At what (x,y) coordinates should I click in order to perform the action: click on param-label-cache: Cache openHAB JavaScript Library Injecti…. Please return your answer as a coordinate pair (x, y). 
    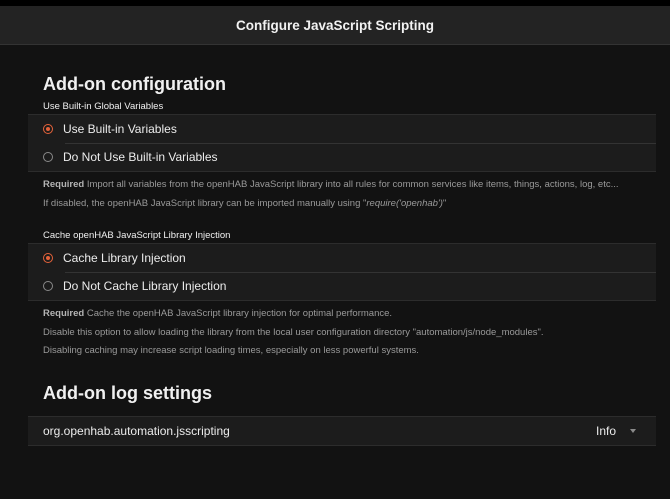
    Looking at the image, I should click on (137, 235).